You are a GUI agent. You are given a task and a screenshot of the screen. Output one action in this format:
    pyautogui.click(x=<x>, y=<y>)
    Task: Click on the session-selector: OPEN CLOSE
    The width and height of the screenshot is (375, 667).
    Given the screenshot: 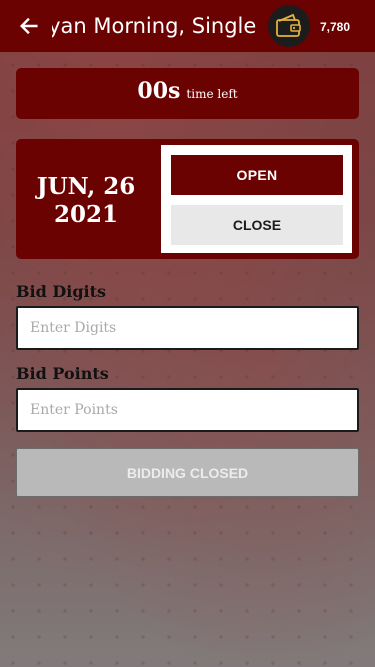 What is the action you would take?
    pyautogui.click(x=256, y=199)
    